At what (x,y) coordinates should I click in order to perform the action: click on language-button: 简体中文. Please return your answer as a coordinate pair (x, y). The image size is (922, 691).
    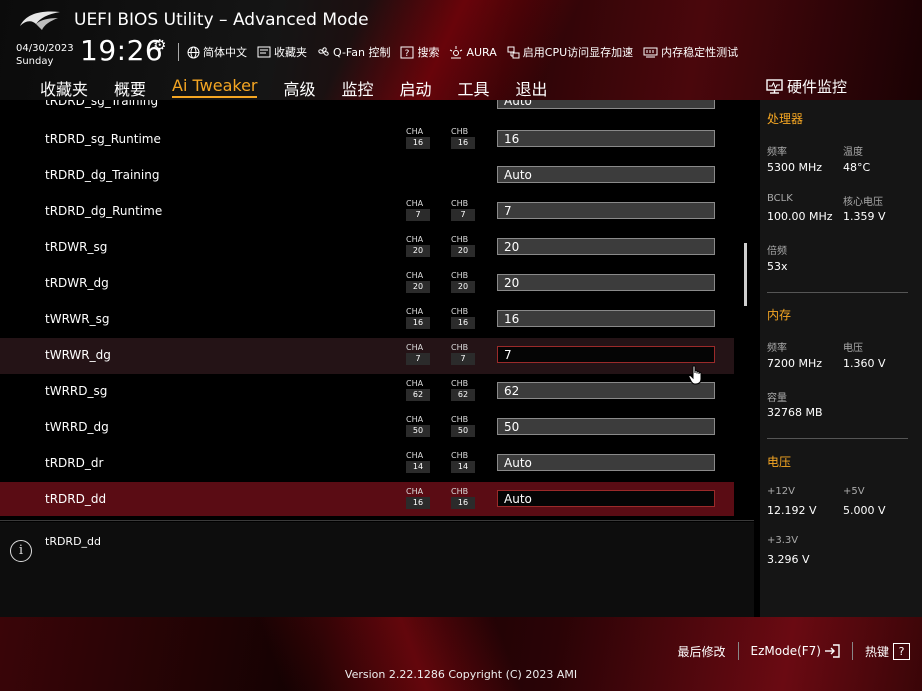
    Looking at the image, I should click on (217, 52).